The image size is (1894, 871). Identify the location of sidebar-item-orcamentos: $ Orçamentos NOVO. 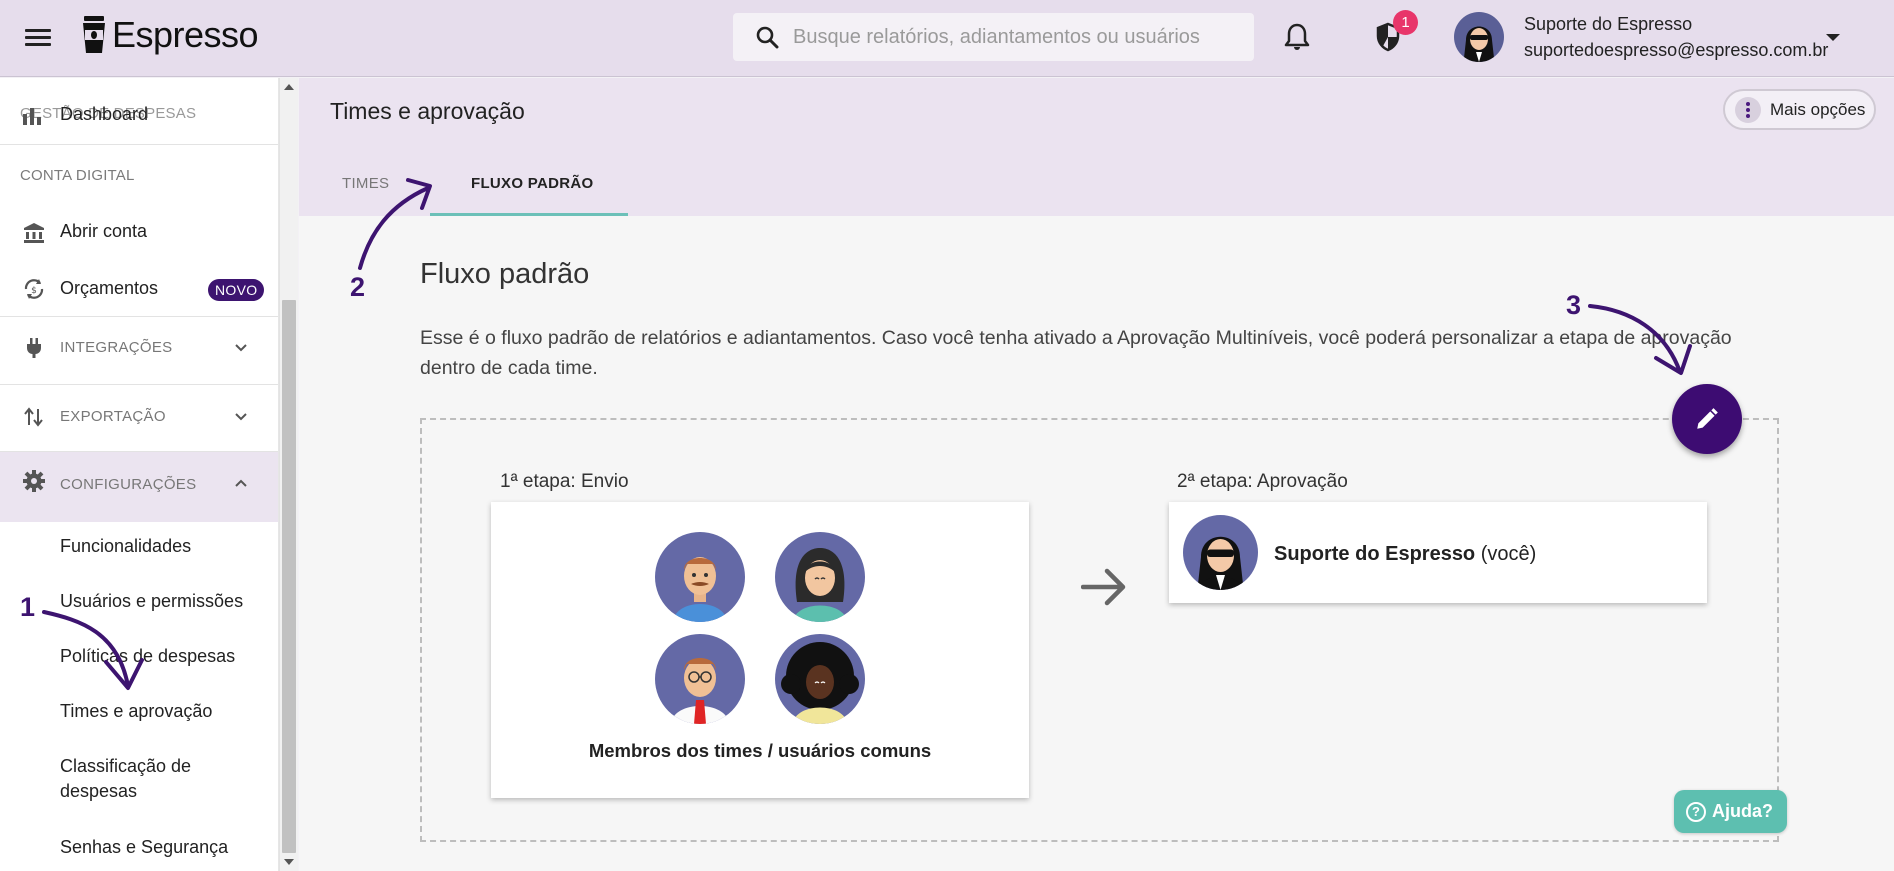
(139, 290).